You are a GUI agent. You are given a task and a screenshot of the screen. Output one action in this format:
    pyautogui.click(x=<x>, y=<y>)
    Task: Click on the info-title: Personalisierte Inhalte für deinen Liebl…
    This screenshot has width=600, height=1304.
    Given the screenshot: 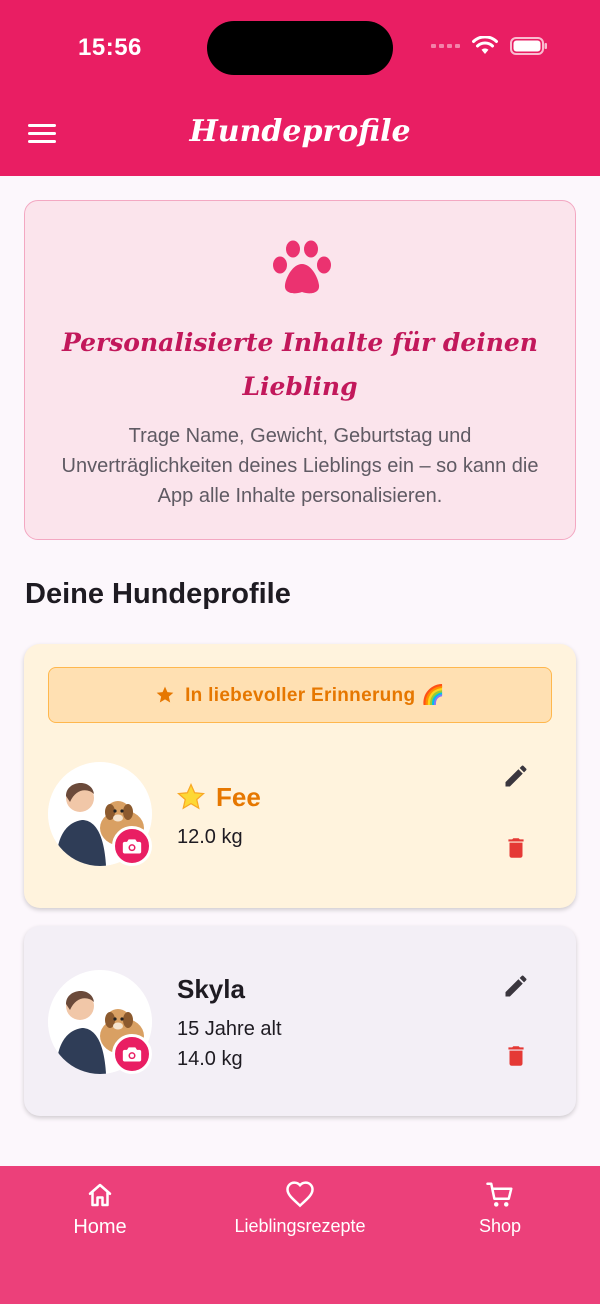 What is the action you would take?
    pyautogui.click(x=300, y=364)
    